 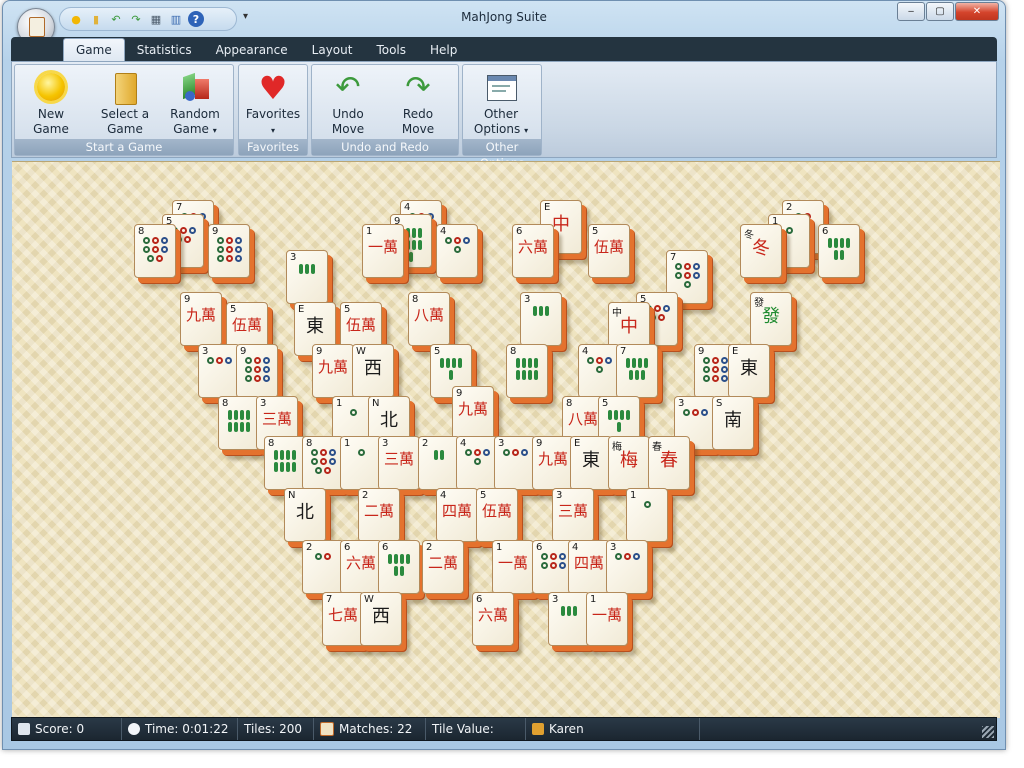 What do you see at coordinates (343, 619) in the screenshot?
I see `mahjong-tile: 7 七萬` at bounding box center [343, 619].